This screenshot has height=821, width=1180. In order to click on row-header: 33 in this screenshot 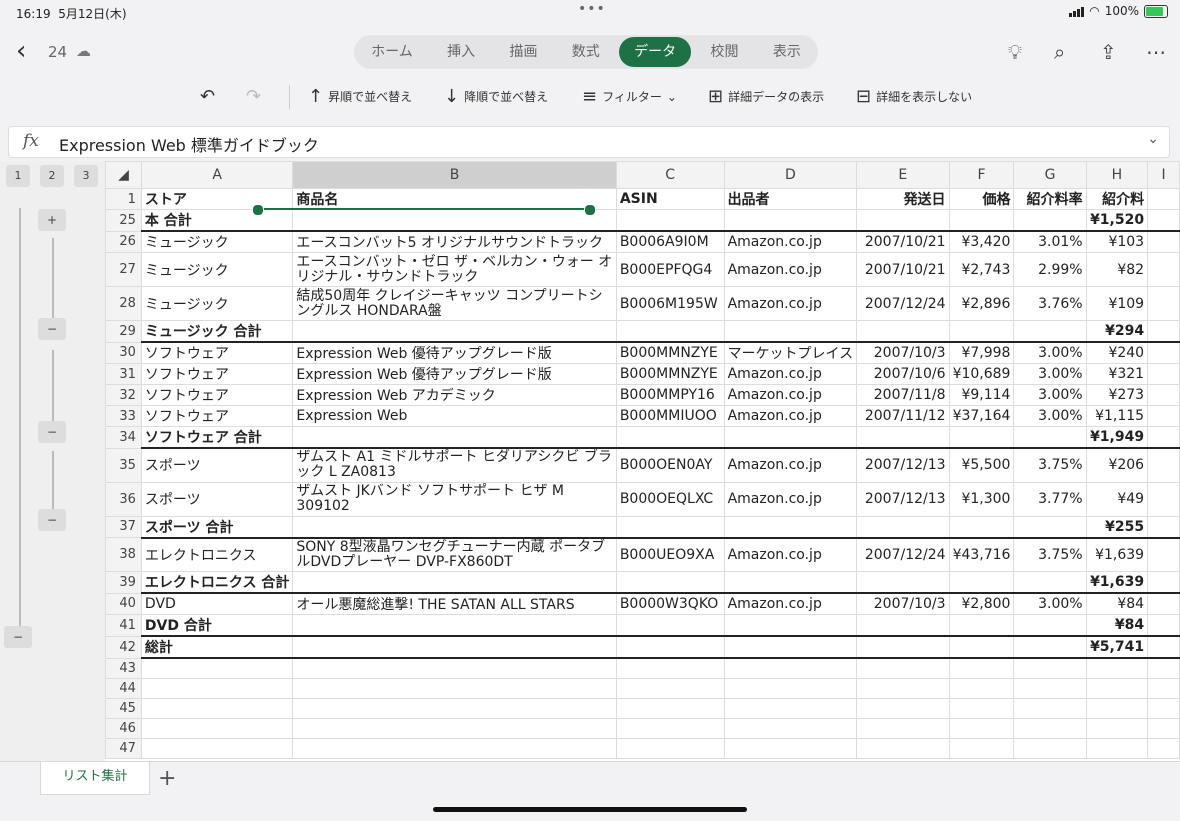, I will do `click(123, 416)`.